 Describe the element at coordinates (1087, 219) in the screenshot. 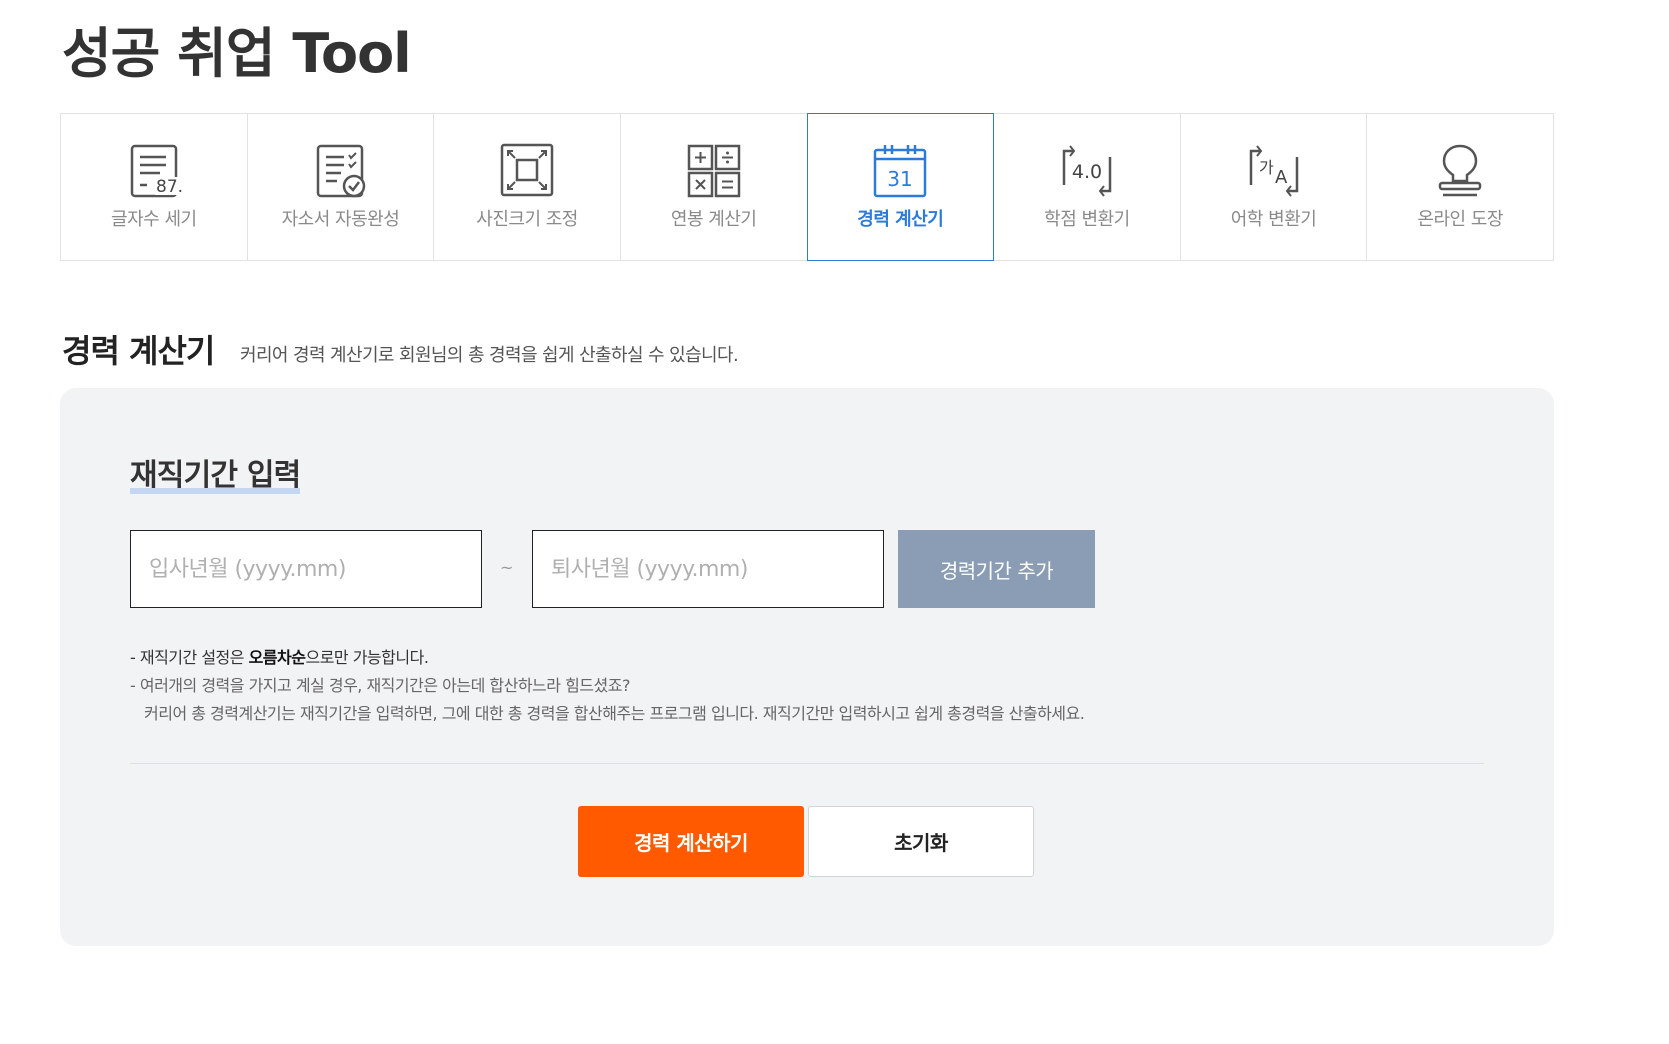

I see `tool-tab-label: 학점 변환기` at that location.